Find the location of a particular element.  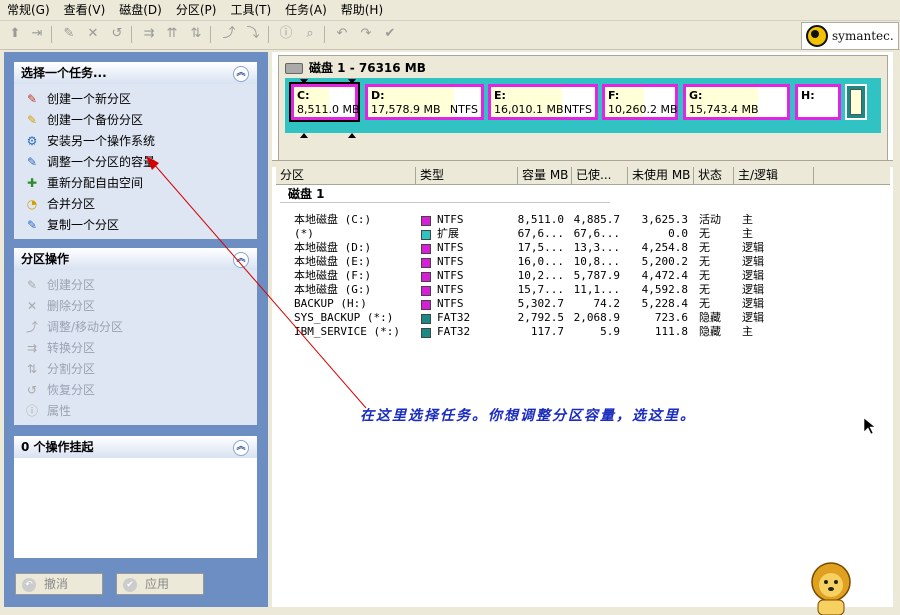

cell-capacity: 8,511.0 is located at coordinates (540, 219).